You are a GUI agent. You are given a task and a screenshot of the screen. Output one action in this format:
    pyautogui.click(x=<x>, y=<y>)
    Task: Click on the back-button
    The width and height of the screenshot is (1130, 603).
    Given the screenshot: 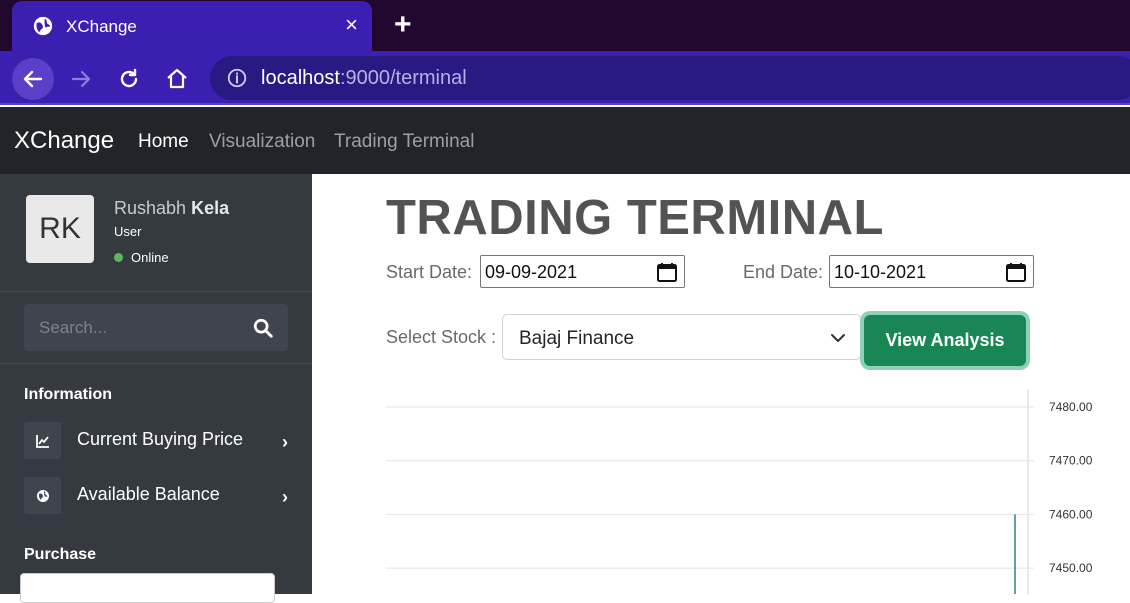 What is the action you would take?
    pyautogui.click(x=33, y=79)
    